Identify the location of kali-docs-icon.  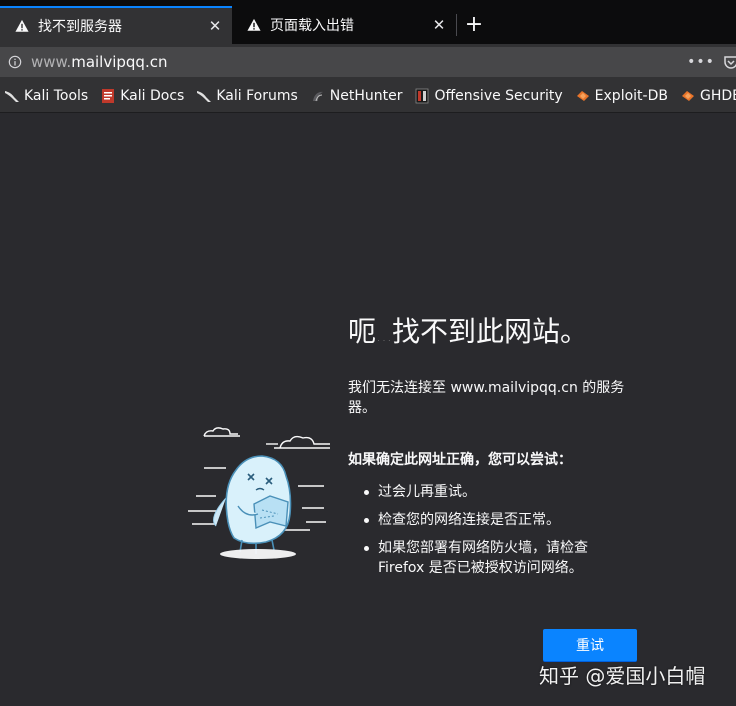
(108, 96).